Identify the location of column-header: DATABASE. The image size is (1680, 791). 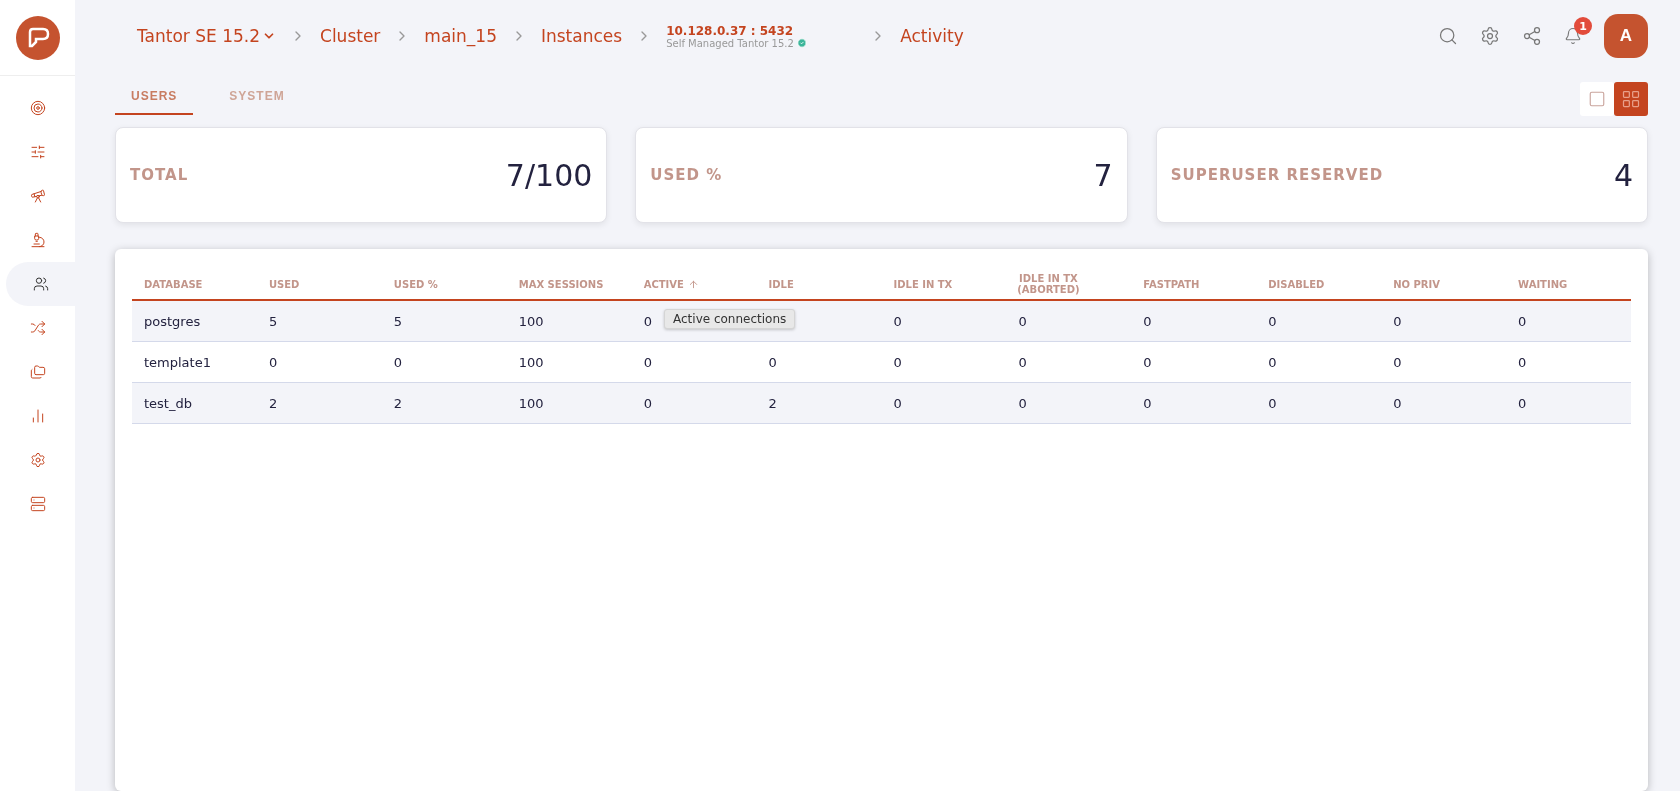
(194, 284).